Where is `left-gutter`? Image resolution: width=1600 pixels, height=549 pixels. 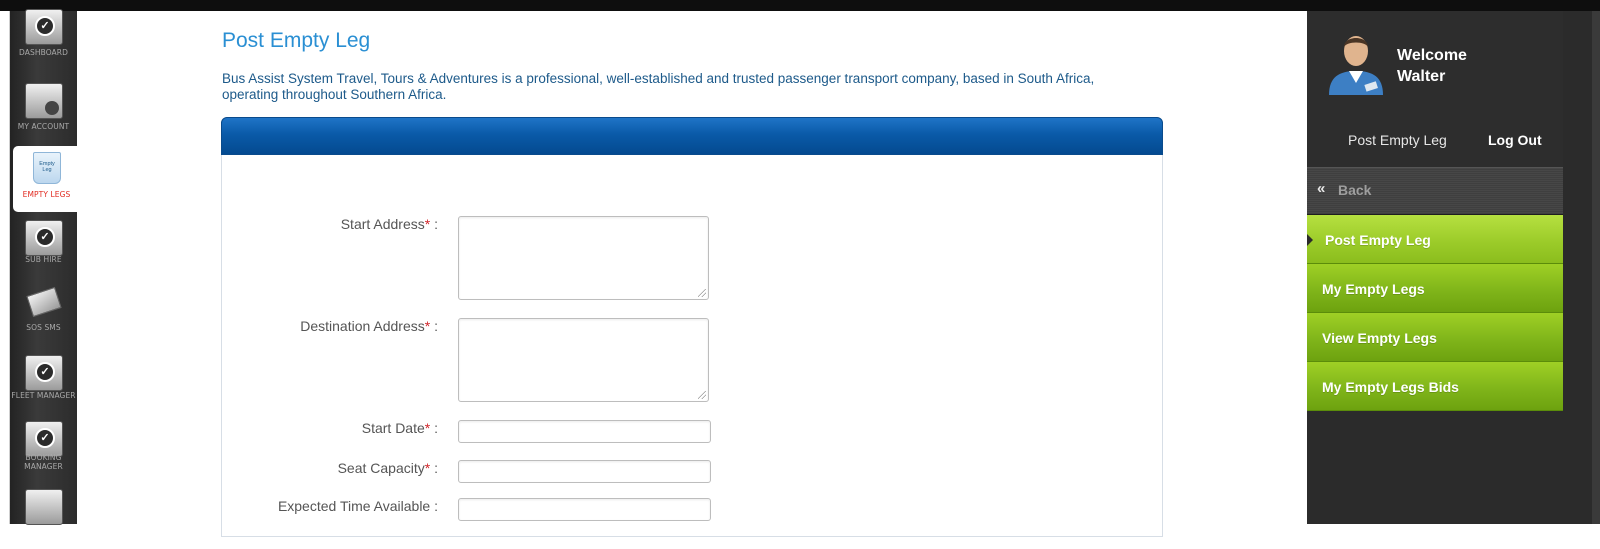
left-gutter is located at coordinates (5, 267).